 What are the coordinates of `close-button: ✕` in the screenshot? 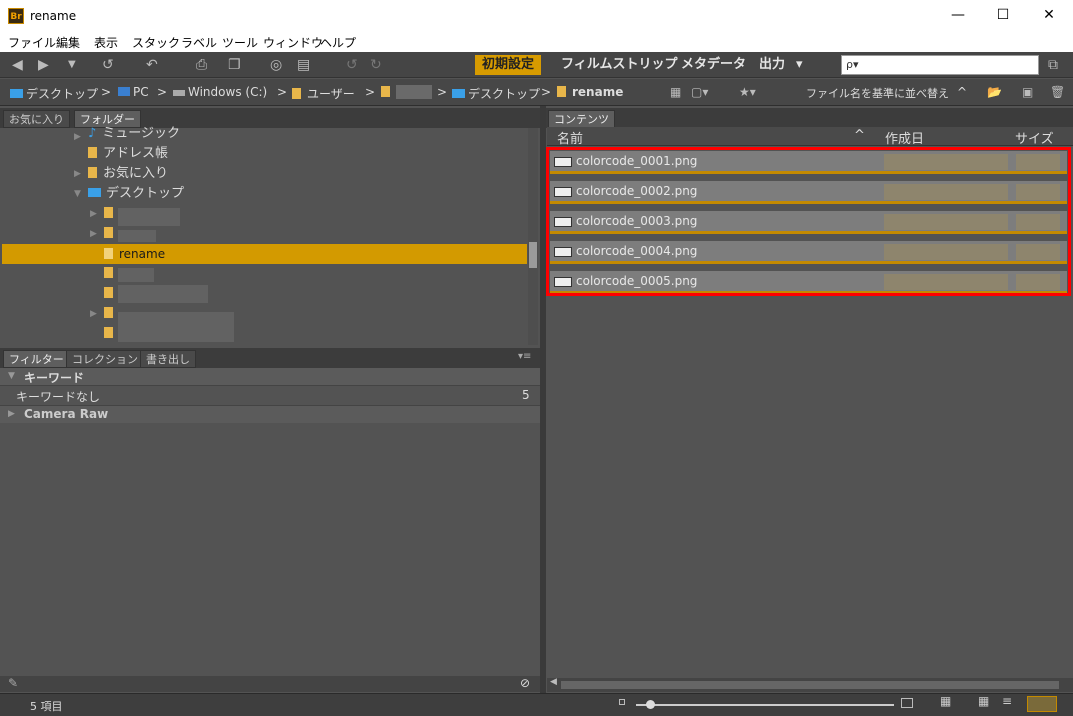 It's located at (1049, 16).